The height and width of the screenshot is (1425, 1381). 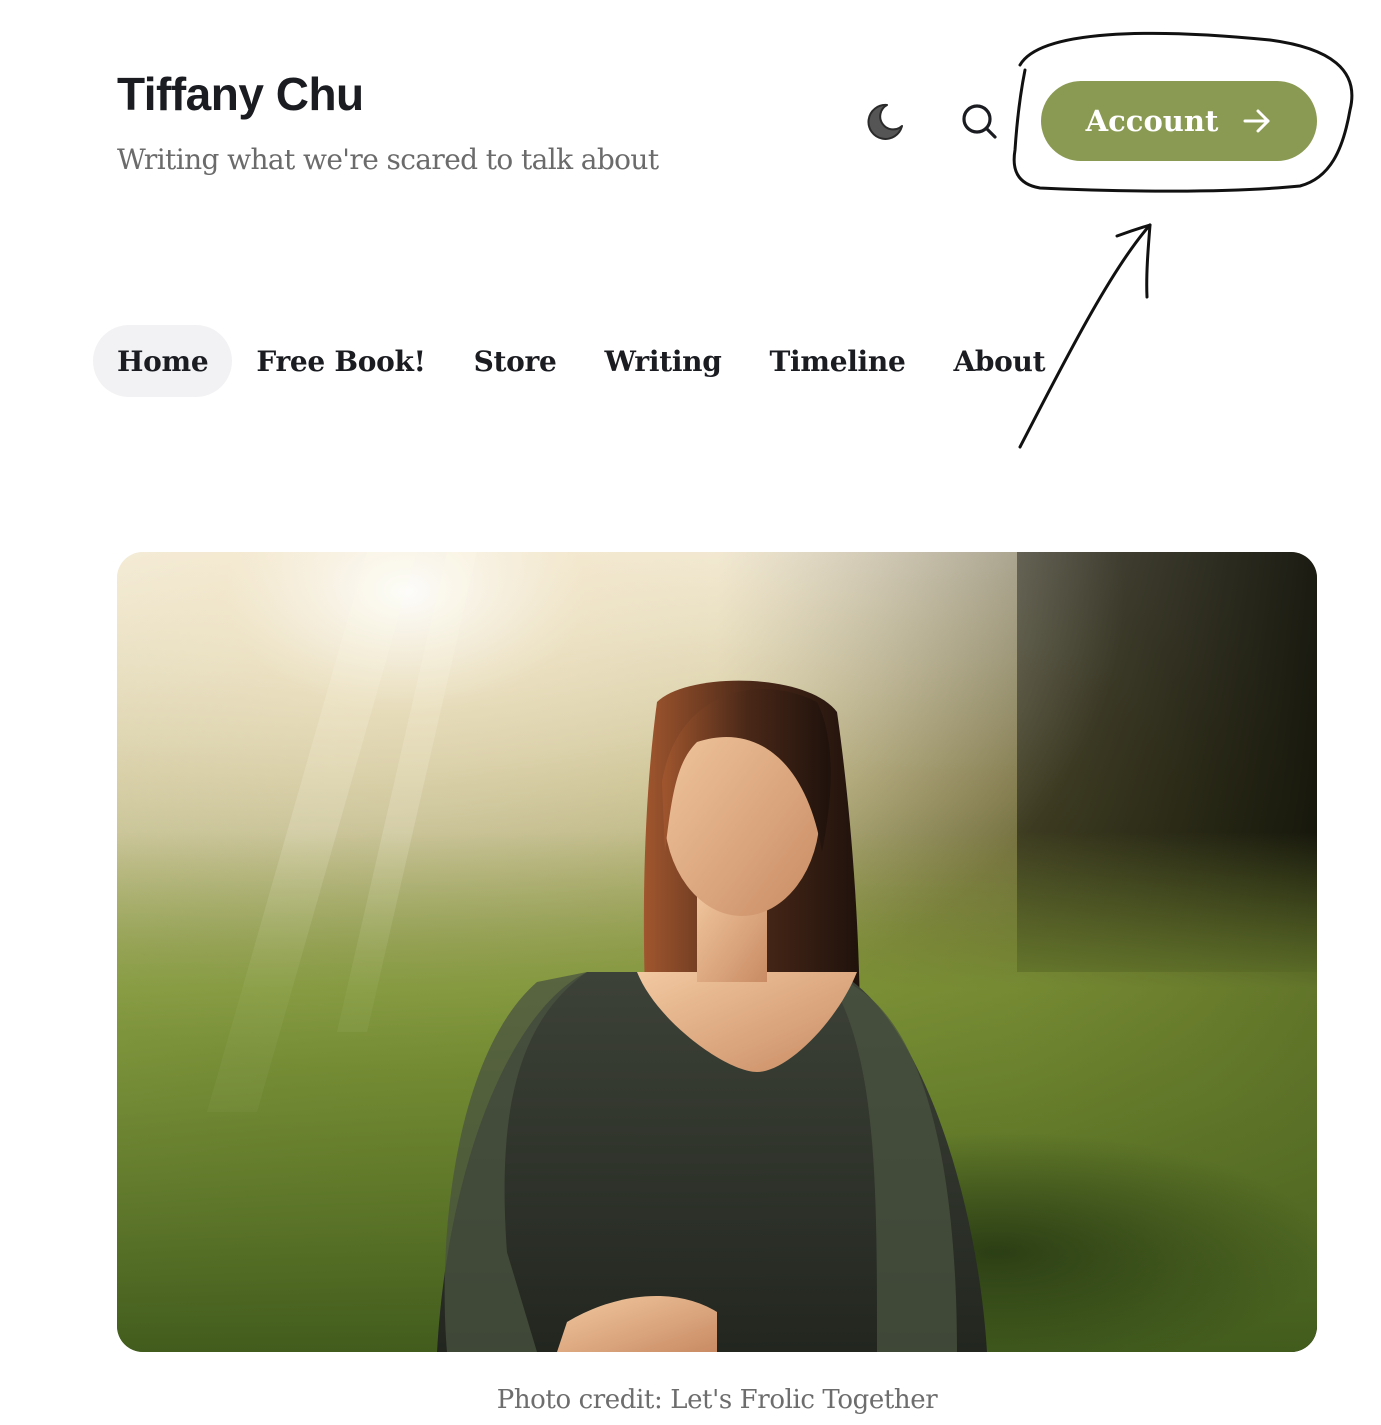 I want to click on theme-toggle-button, so click(x=885, y=122).